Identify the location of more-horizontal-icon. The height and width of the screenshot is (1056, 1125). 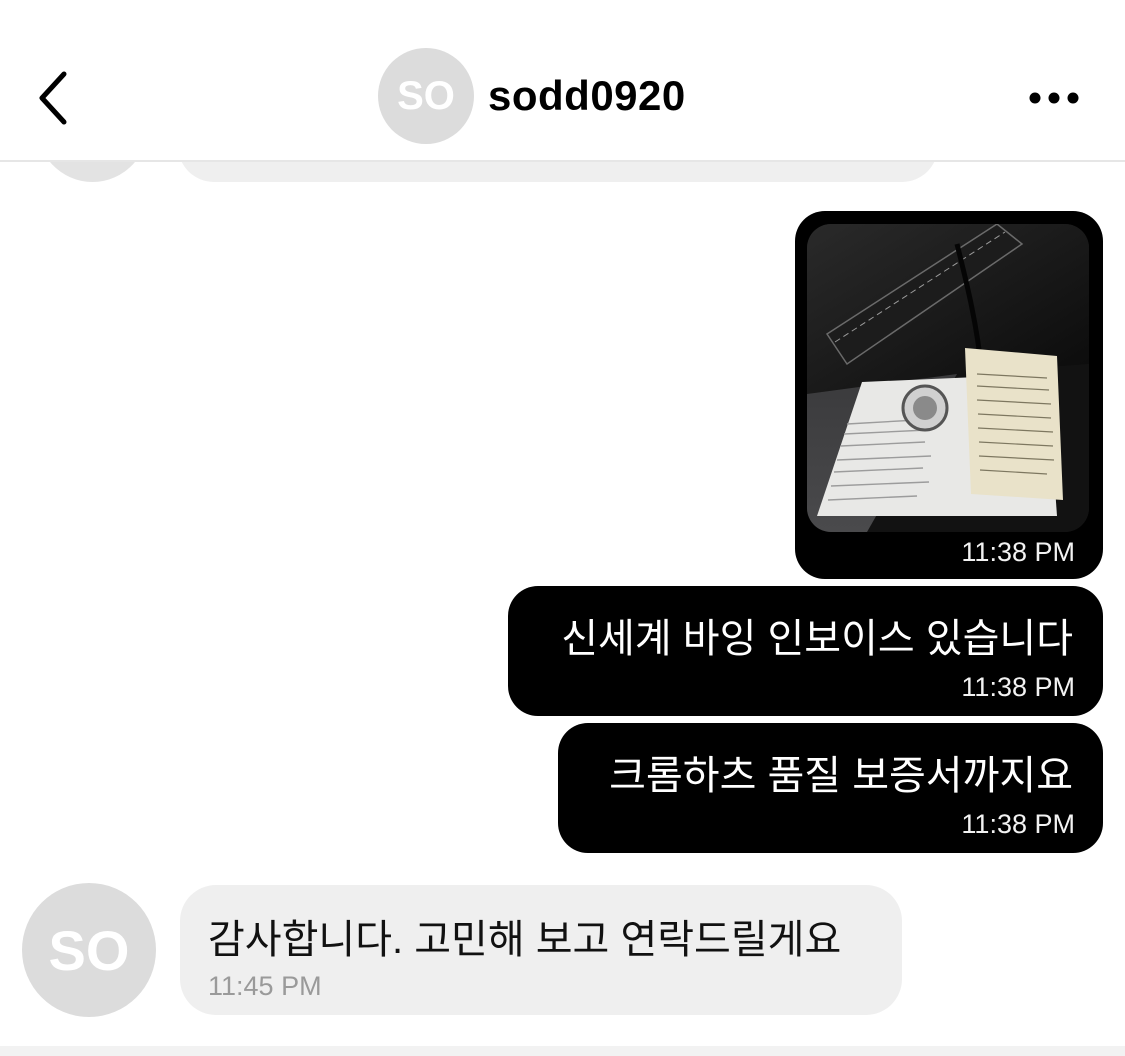
(1054, 98).